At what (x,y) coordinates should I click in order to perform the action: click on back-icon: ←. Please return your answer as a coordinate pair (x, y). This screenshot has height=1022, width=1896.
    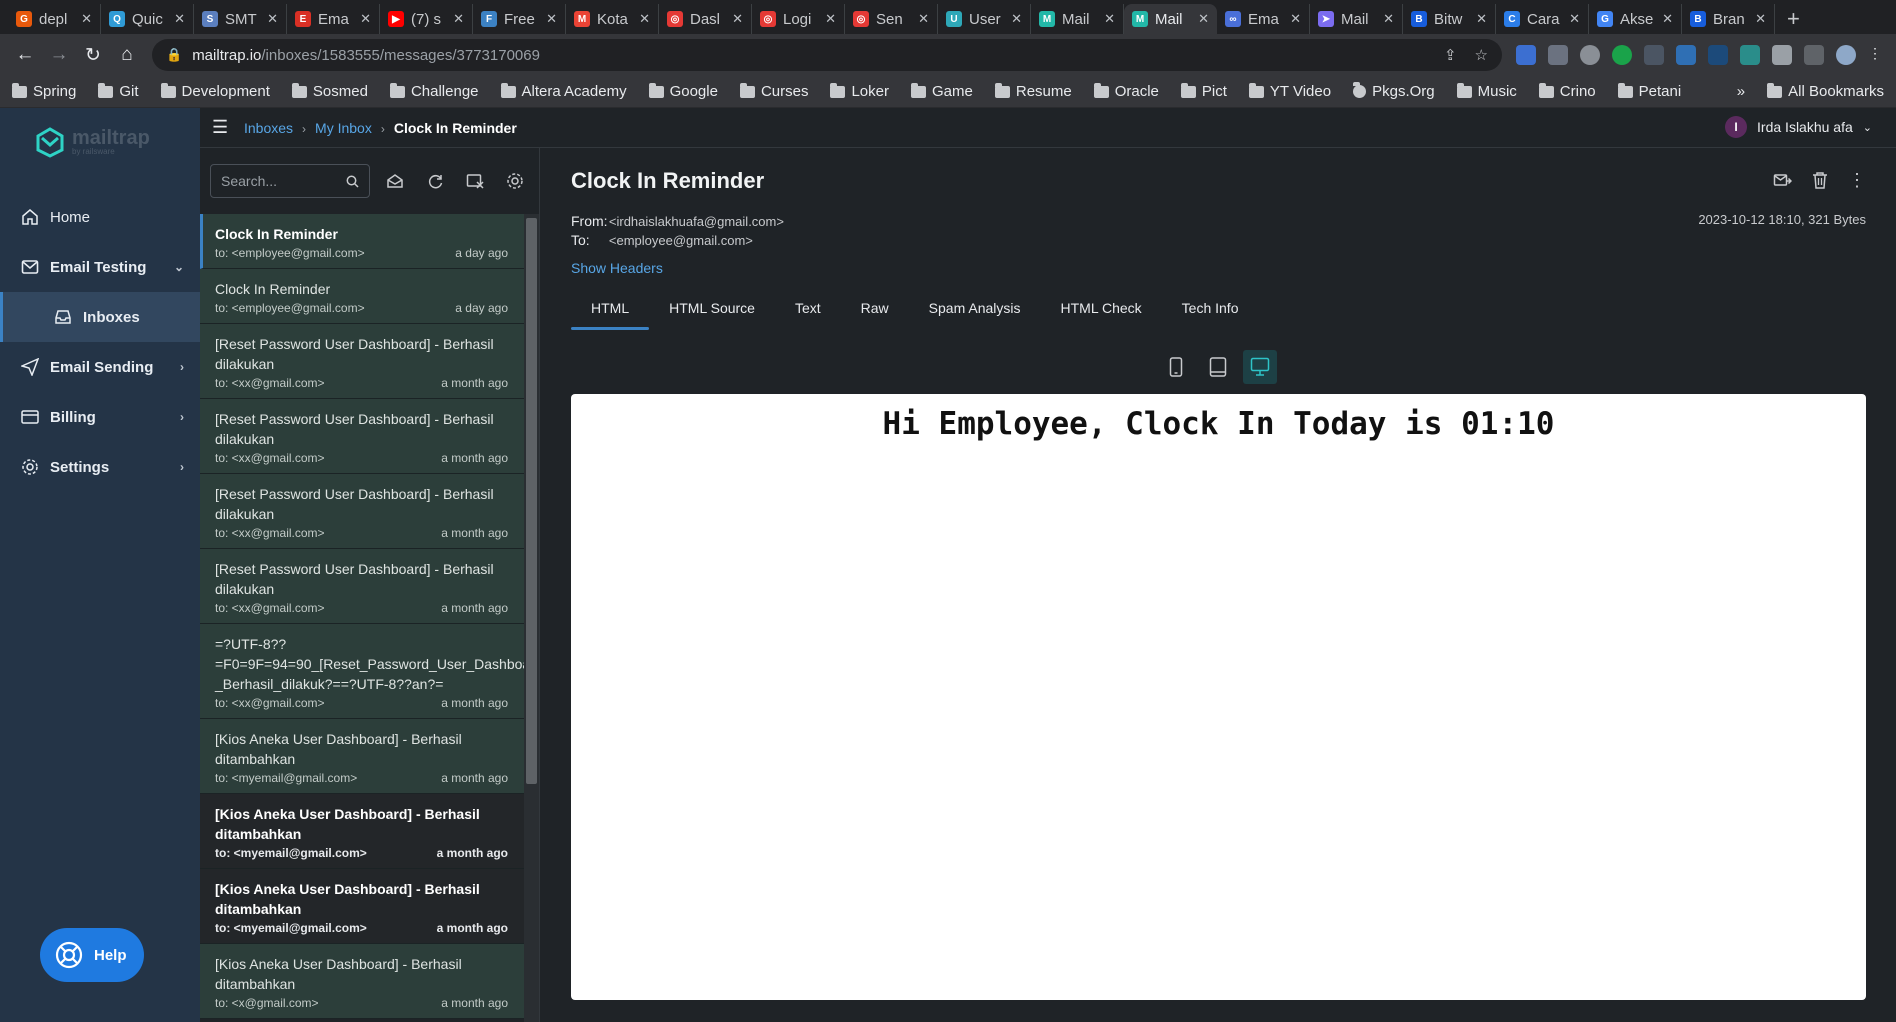
    Looking at the image, I should click on (25, 55).